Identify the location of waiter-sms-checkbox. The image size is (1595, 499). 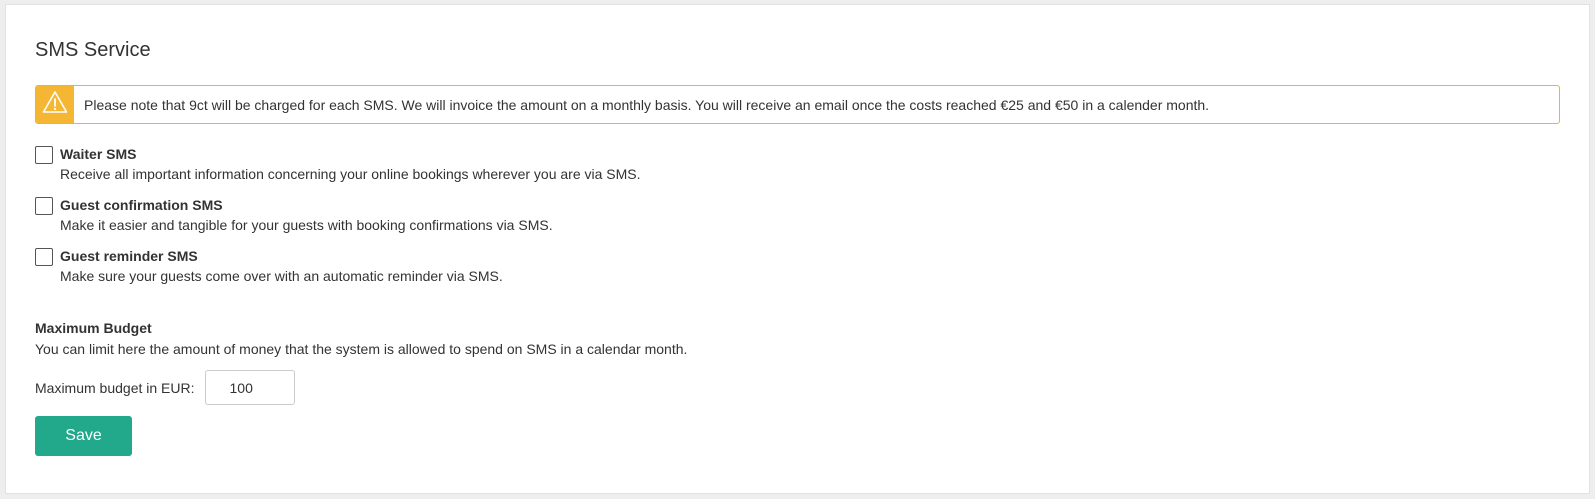
(44, 155).